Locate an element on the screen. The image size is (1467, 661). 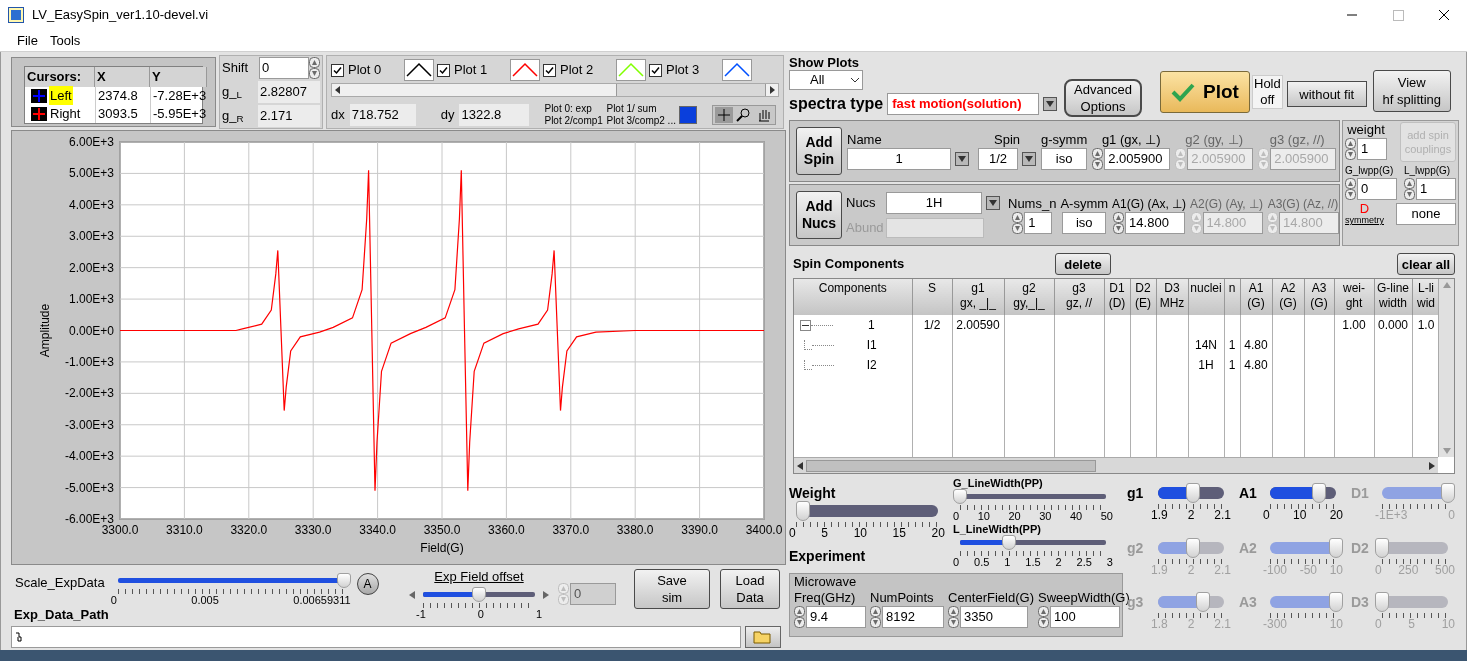
plot-button: Plot is located at coordinates (1205, 92).